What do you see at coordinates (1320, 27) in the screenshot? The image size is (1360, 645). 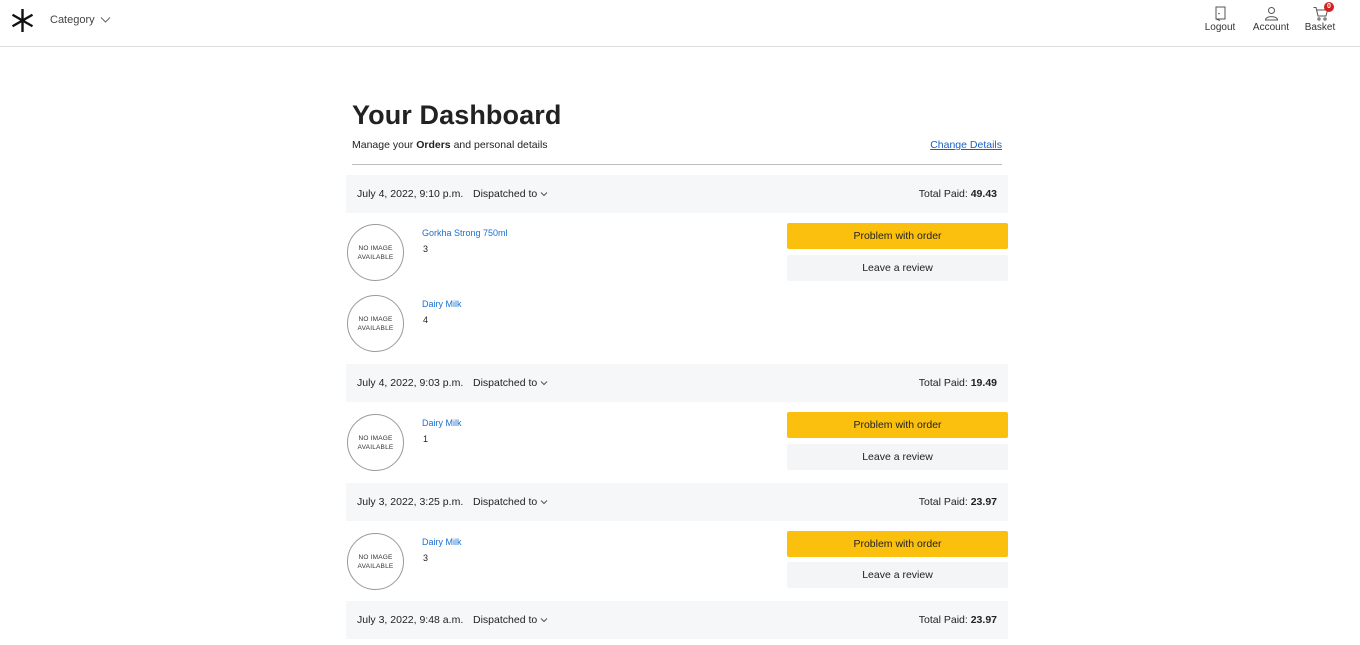 I see `basket-label: Basket` at bounding box center [1320, 27].